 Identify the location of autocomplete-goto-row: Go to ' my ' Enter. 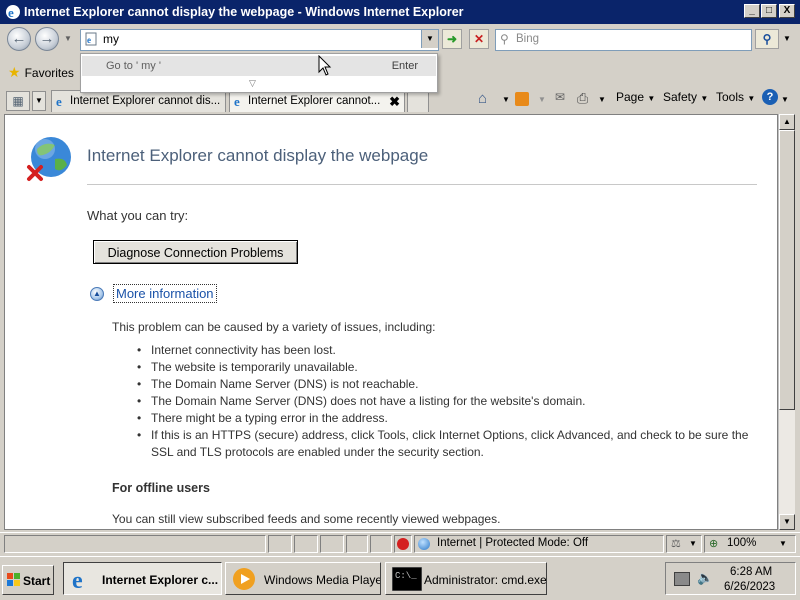
(259, 66).